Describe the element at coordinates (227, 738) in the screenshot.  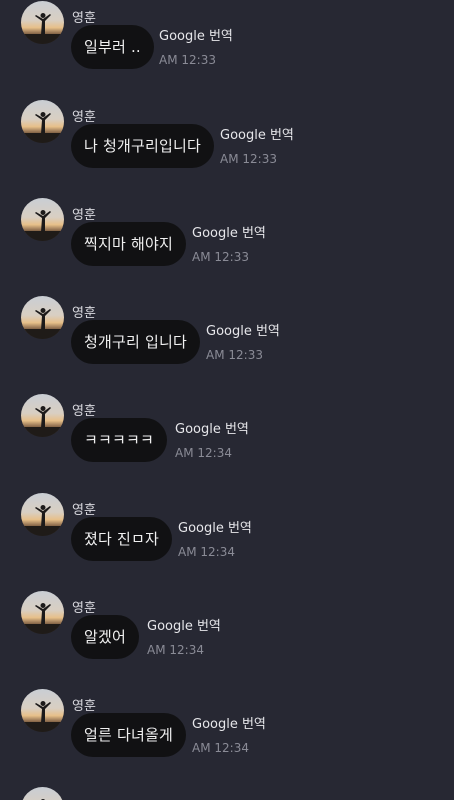
I see `message-row: 영훈 얼른 다녀올게 Google 번역 AM 12:34` at that location.